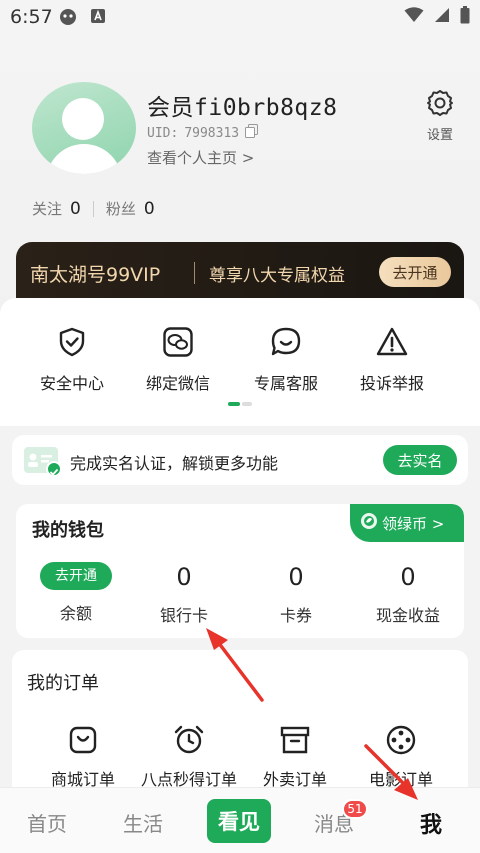 The image size is (480, 853). I want to click on battery-icon, so click(465, 17).